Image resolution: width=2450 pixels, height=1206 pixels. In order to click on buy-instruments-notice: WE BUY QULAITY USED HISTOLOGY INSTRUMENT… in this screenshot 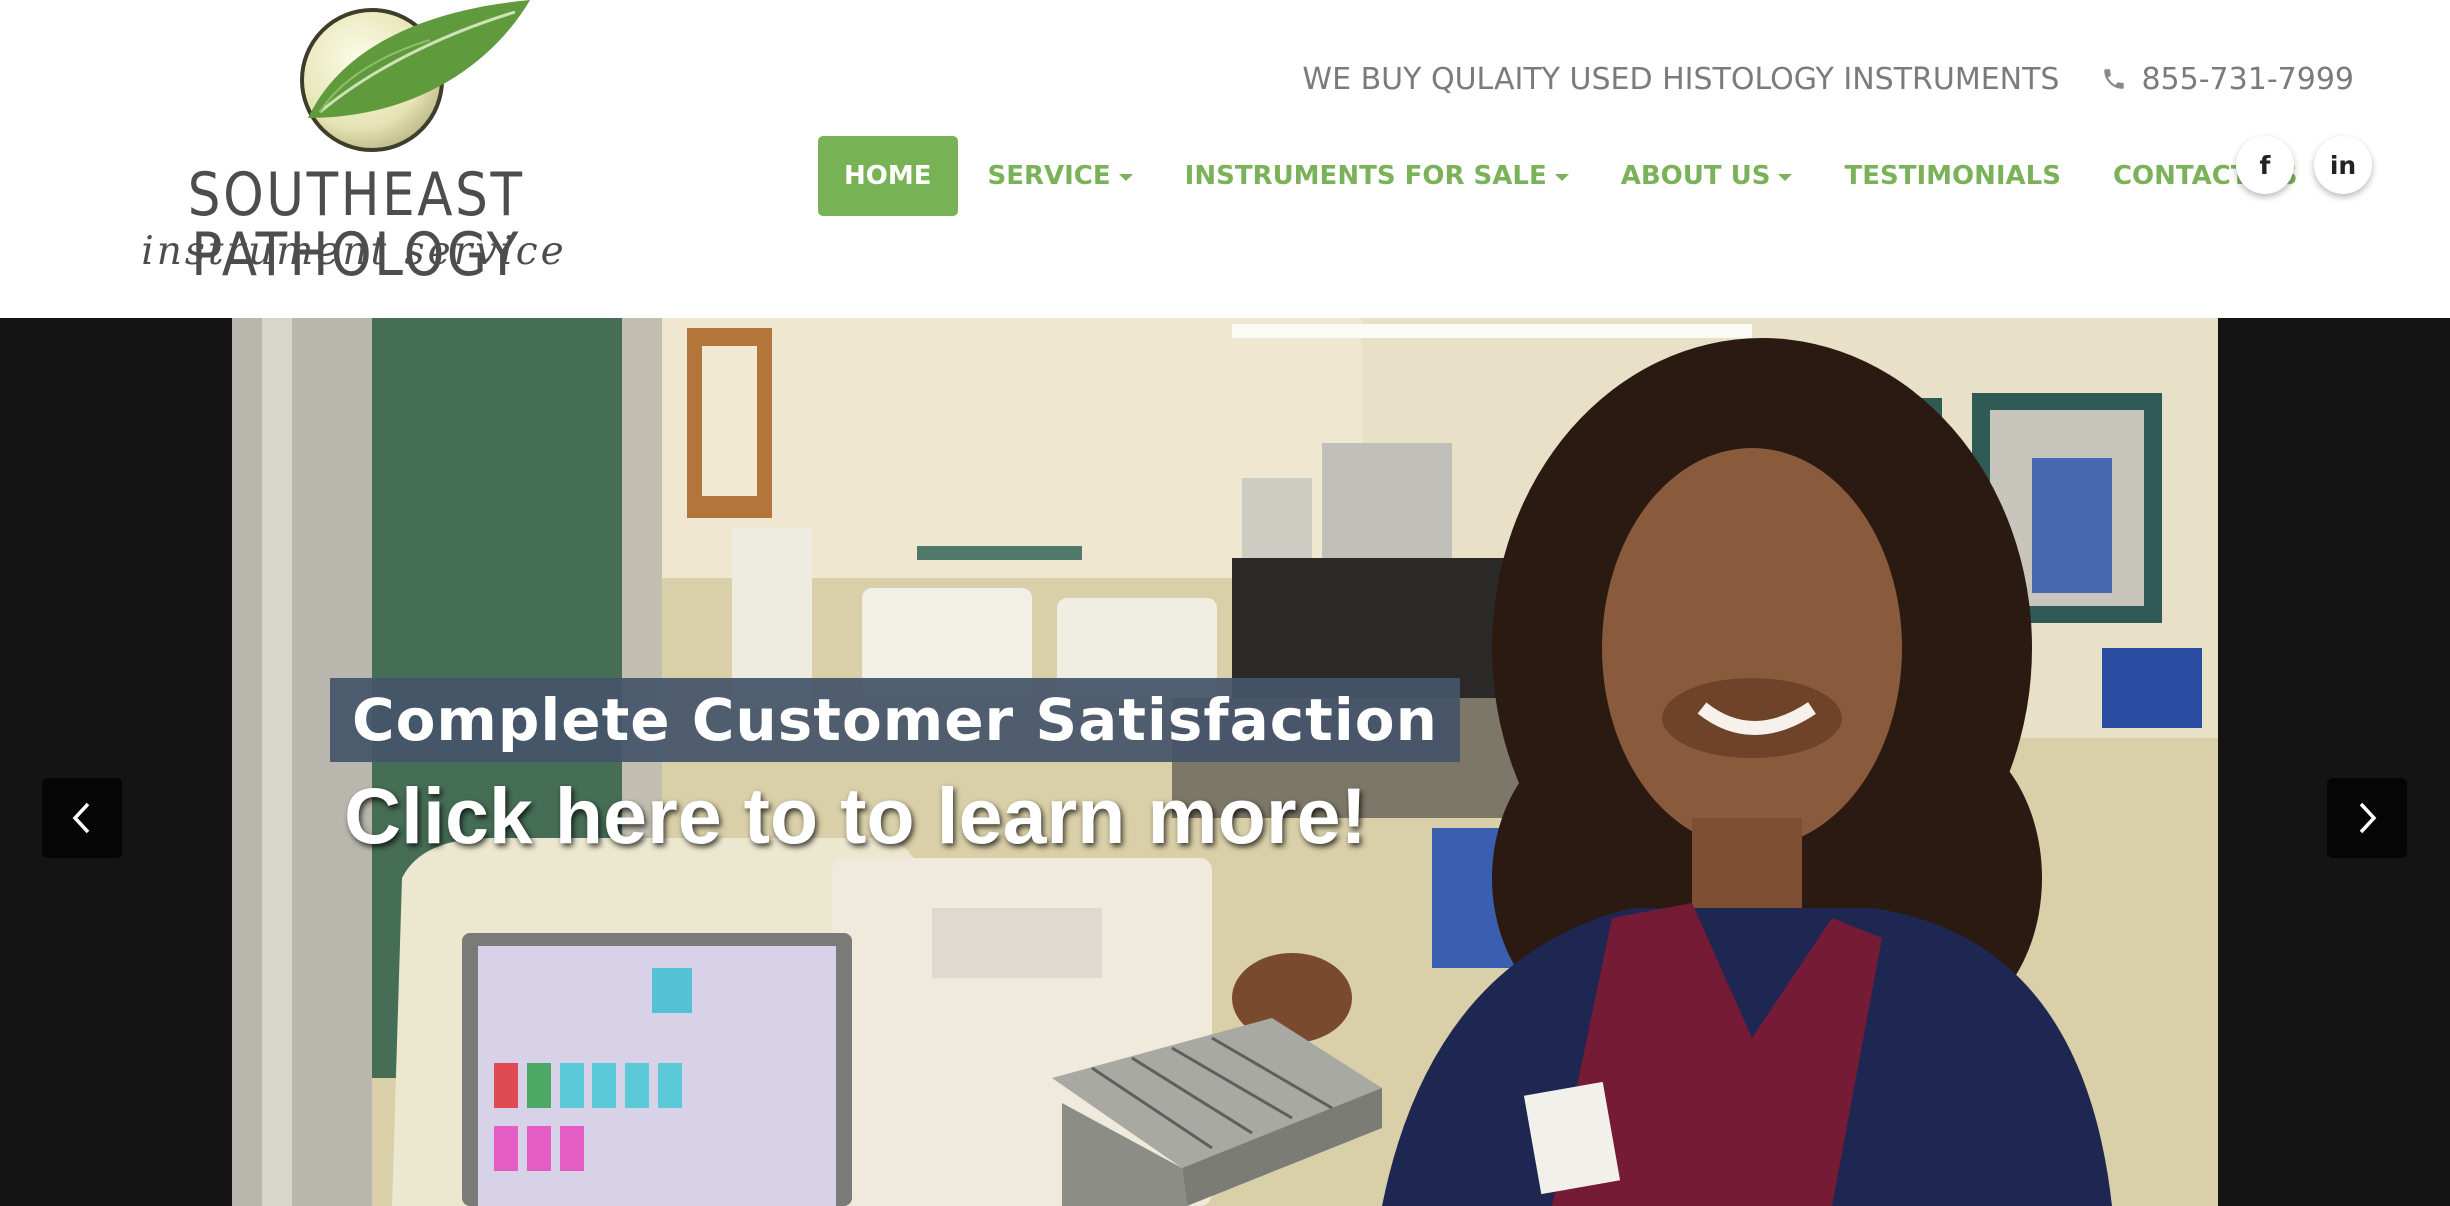, I will do `click(1681, 79)`.